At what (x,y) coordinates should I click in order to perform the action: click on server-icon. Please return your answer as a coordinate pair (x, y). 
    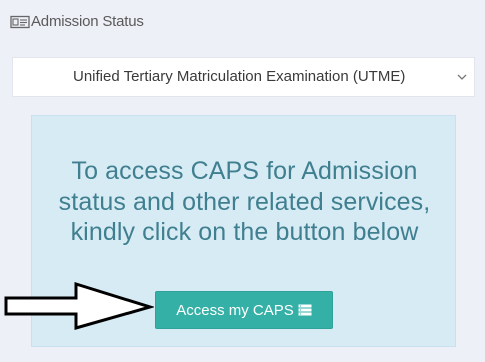
    Looking at the image, I should click on (305, 310).